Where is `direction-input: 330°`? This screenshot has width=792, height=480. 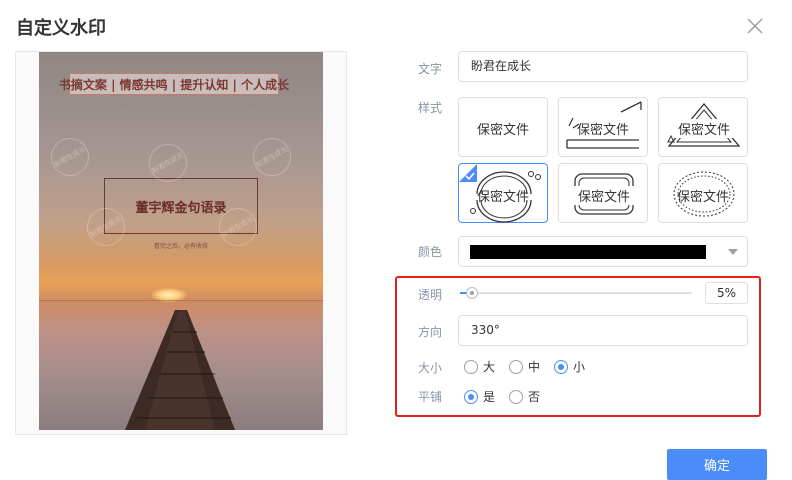
direction-input: 330° is located at coordinates (603, 330).